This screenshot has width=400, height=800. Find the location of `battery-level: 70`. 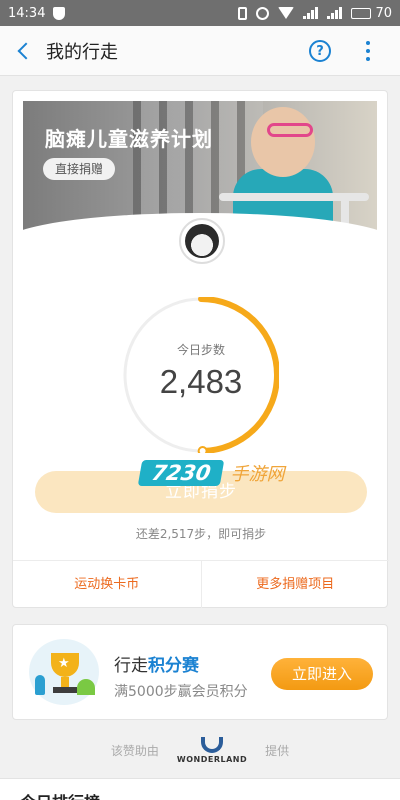

battery-level: 70 is located at coordinates (383, 13).